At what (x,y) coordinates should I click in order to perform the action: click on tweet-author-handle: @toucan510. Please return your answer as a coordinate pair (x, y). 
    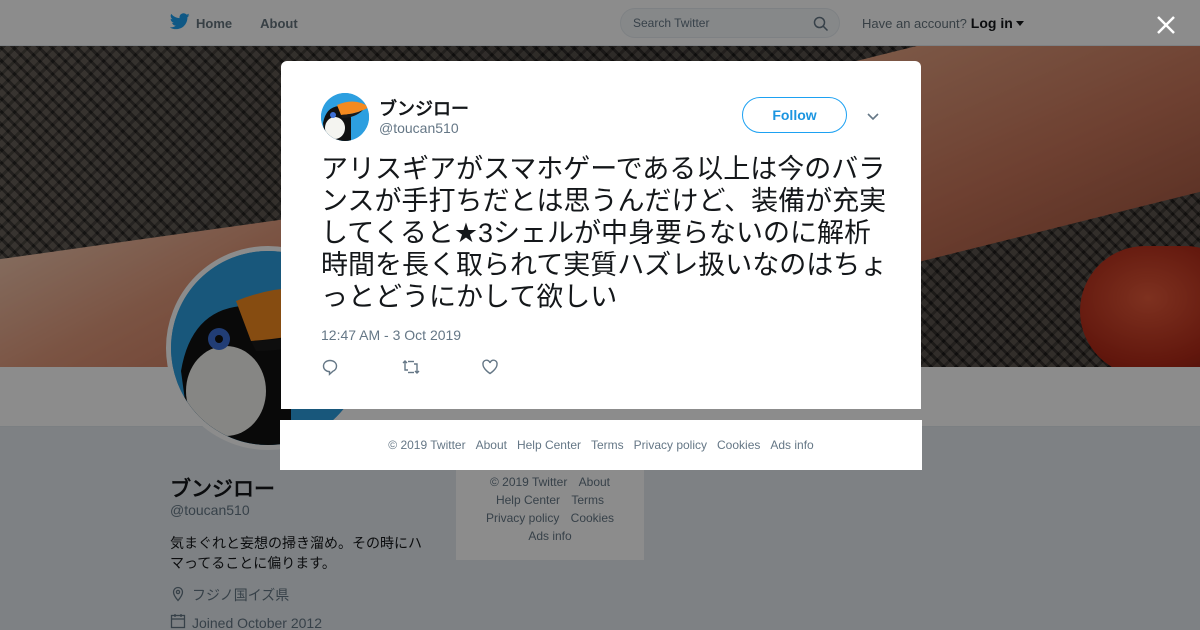
    Looking at the image, I should click on (419, 128).